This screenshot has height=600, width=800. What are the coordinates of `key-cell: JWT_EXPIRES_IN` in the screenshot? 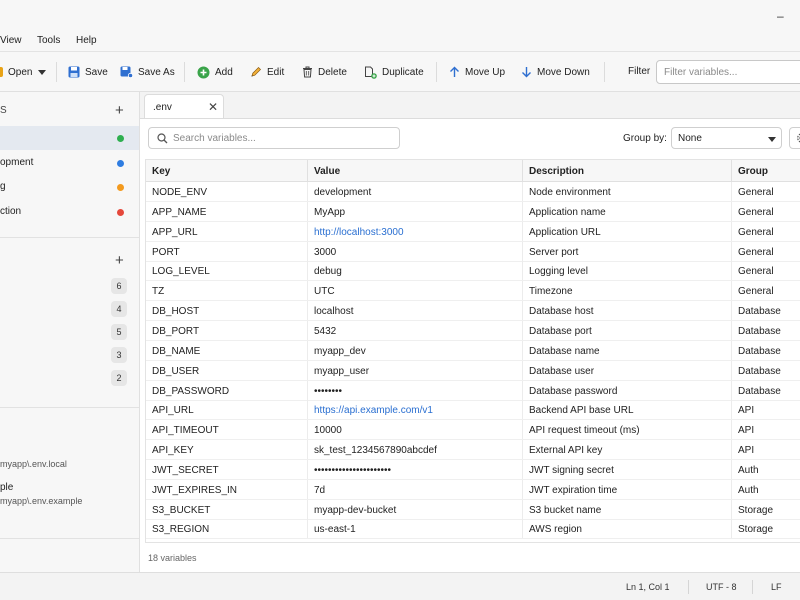 It's located at (227, 489).